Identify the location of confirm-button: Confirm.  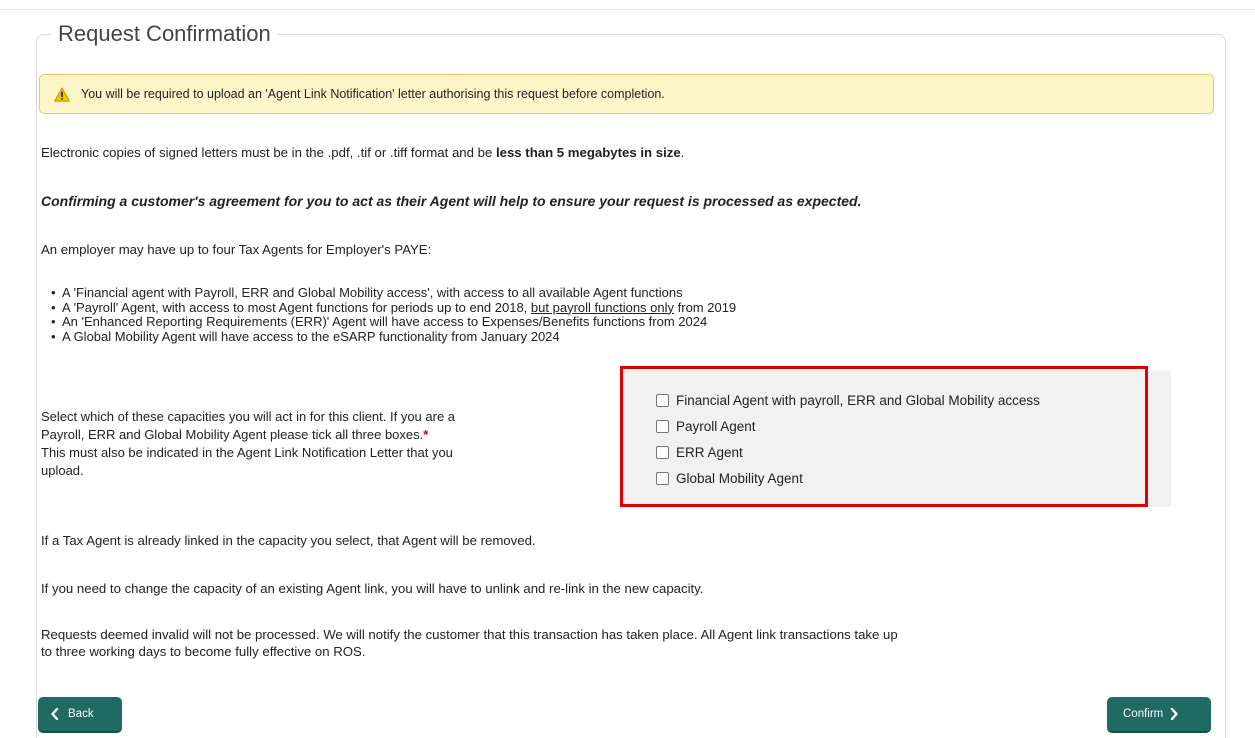
(1159, 715).